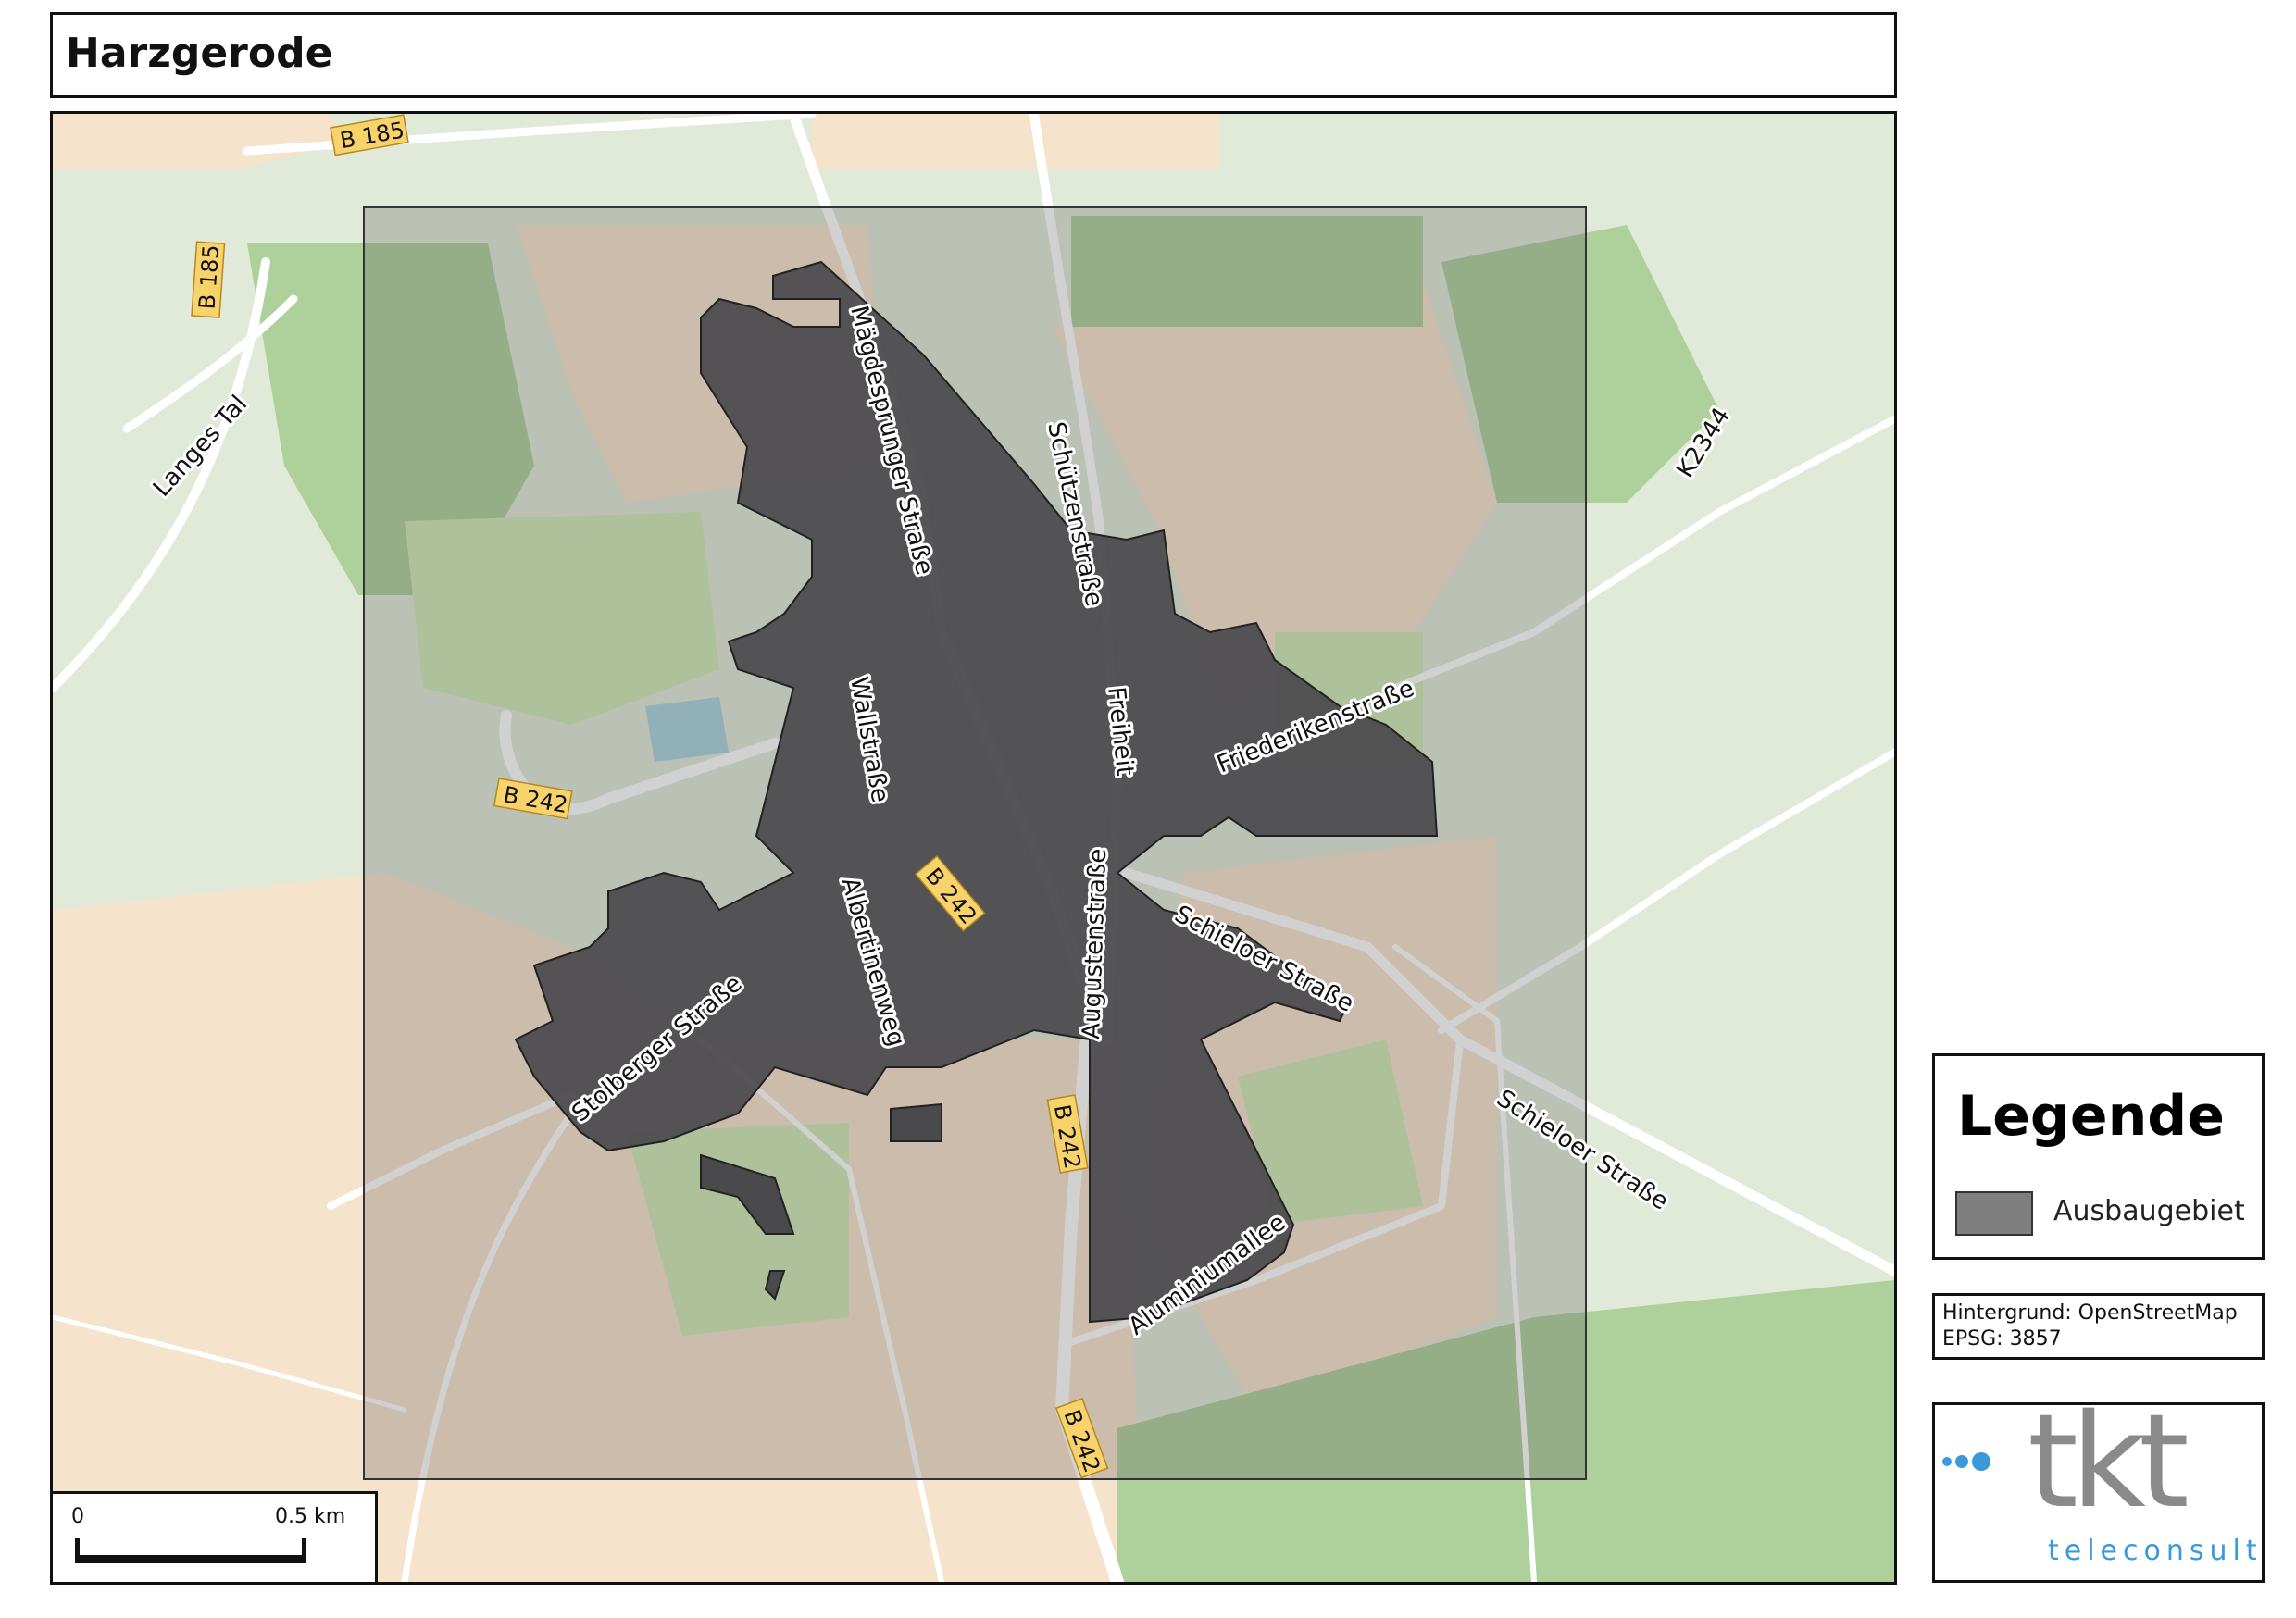  I want to click on source-box: Hintergrund: OpenStreetMap EPSG: 3857, so click(2098, 1326).